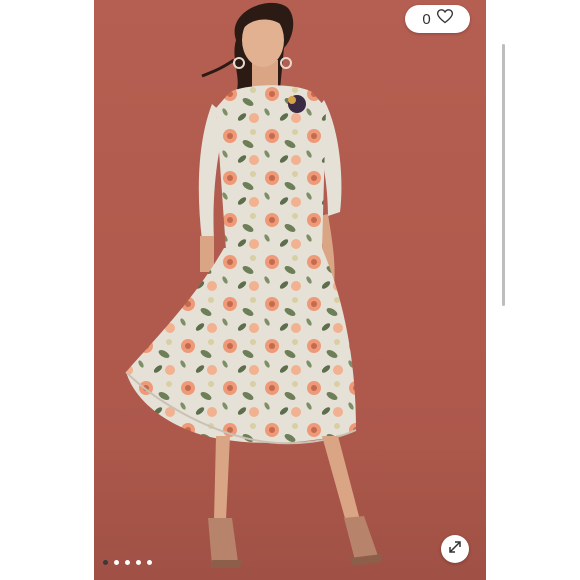 The width and height of the screenshot is (580, 580). Describe the element at coordinates (426, 19) in the screenshot. I see `like-count: 0` at that location.